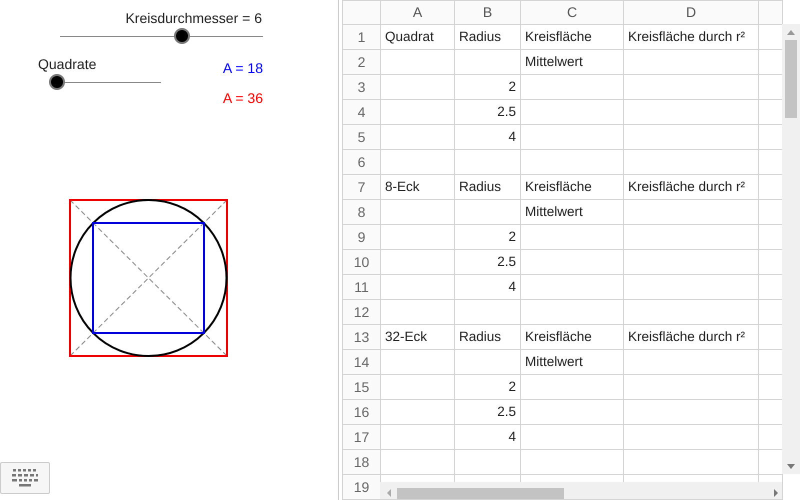 This screenshot has width=800, height=500. Describe the element at coordinates (361, 262) in the screenshot. I see `row-number: 10` at that location.